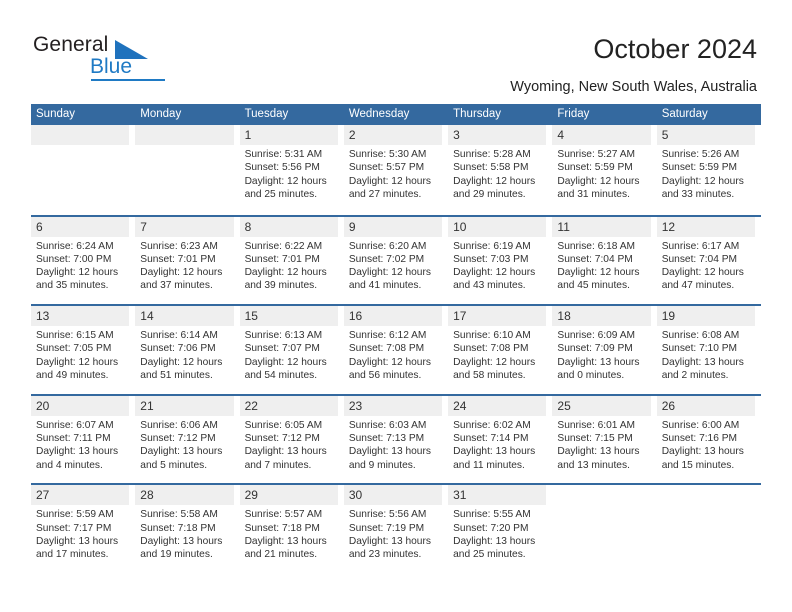 The width and height of the screenshot is (792, 612). What do you see at coordinates (39, 226) in the screenshot?
I see `day-number: 6` at bounding box center [39, 226].